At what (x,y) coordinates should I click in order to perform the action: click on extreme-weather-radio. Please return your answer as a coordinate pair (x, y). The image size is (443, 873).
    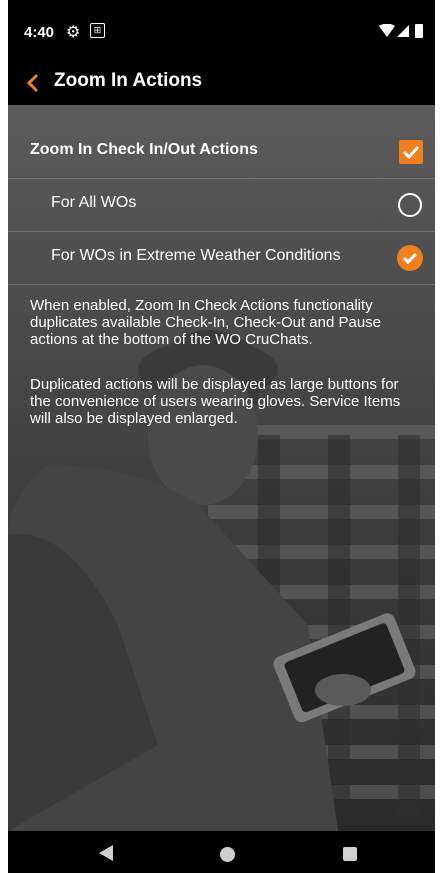
    Looking at the image, I should click on (410, 258).